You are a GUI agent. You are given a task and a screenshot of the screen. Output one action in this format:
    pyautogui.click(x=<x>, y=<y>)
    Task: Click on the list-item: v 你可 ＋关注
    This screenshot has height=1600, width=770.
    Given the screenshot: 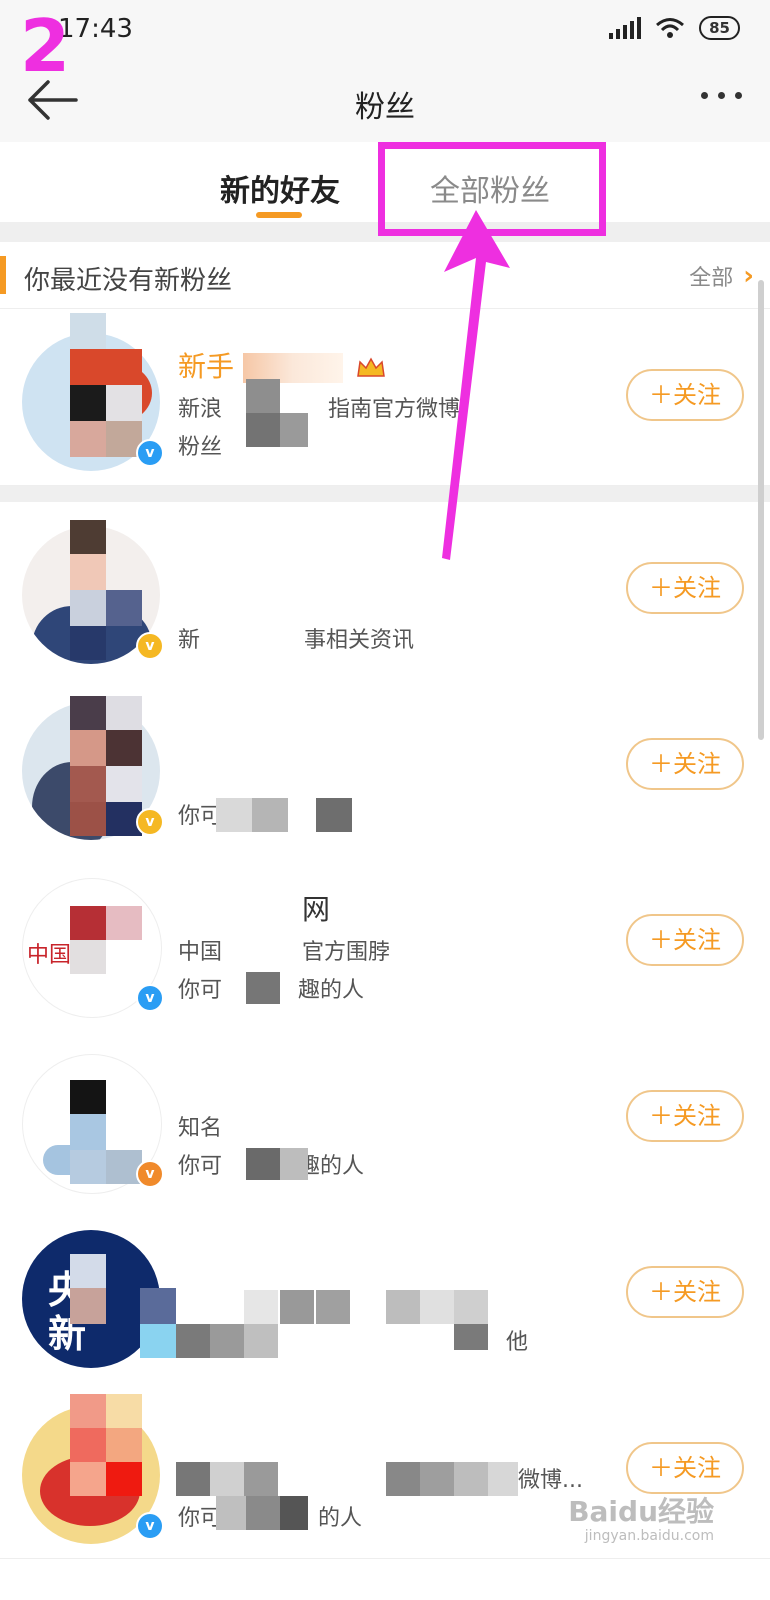 What is the action you would take?
    pyautogui.click(x=385, y=766)
    